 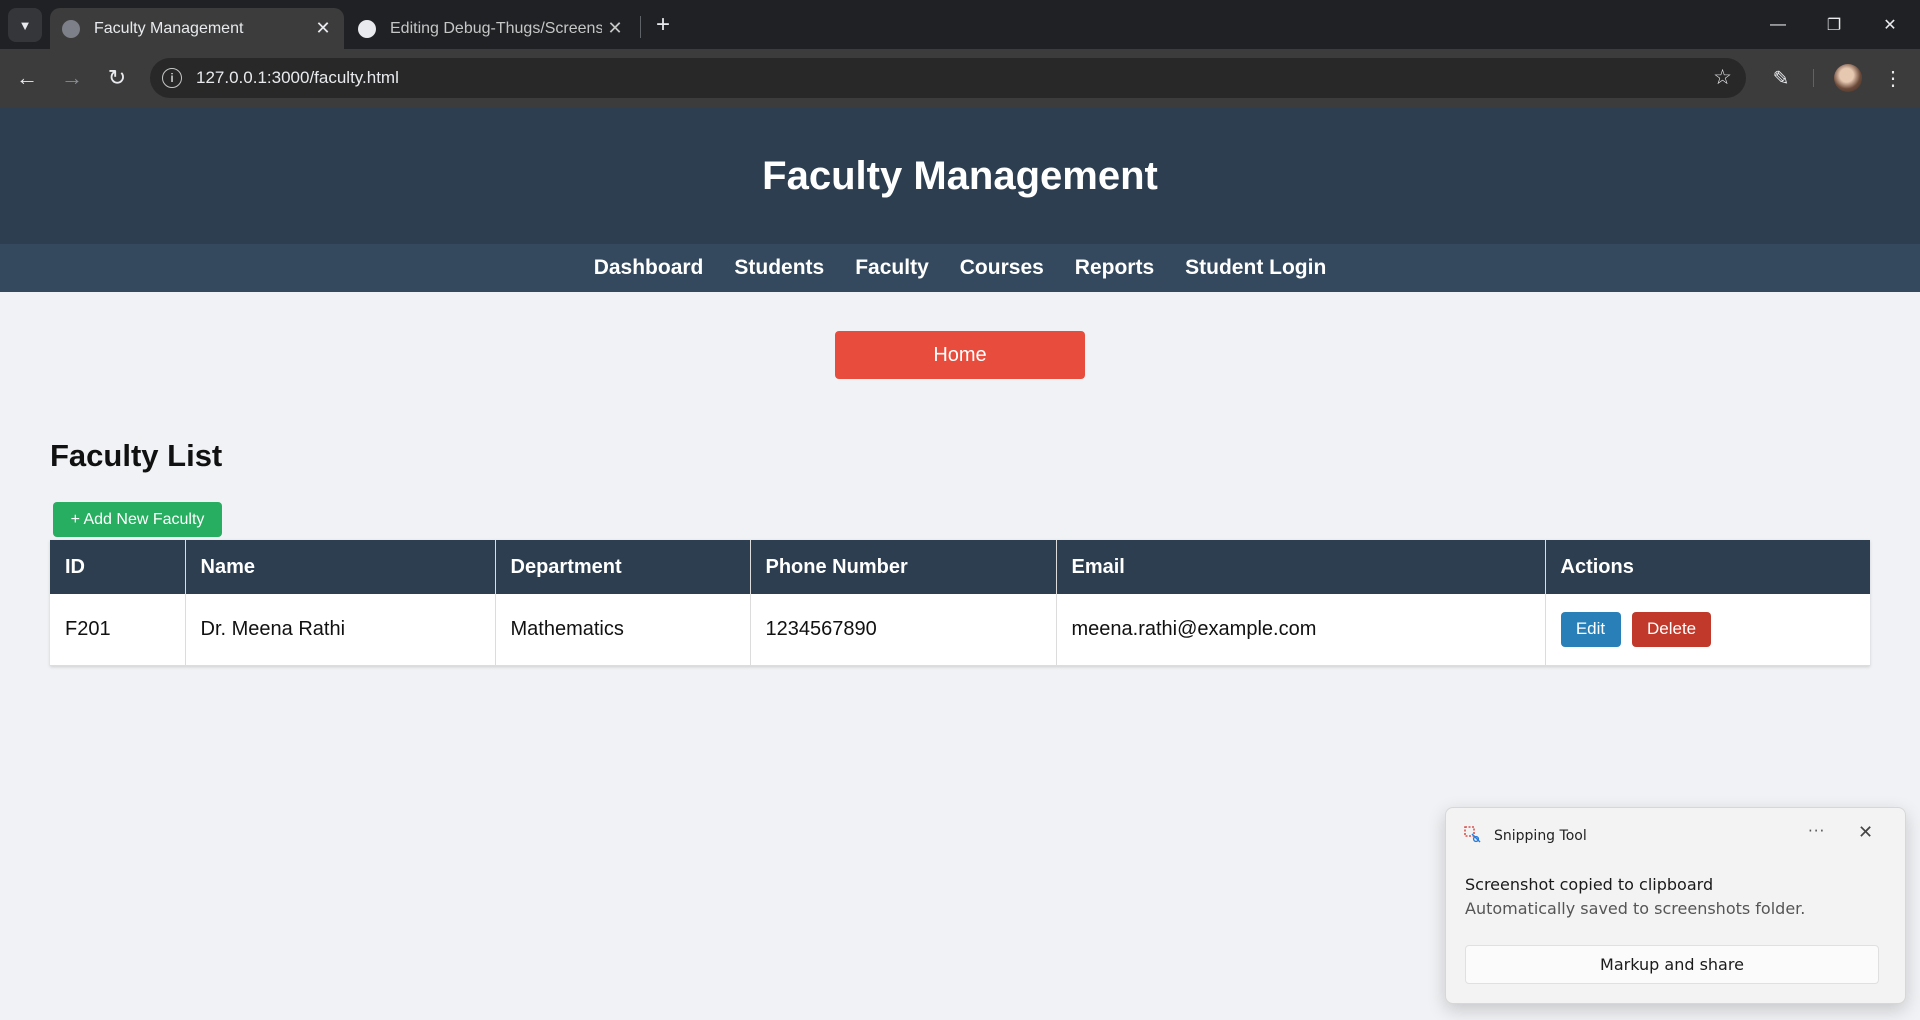 I want to click on arrow-right-icon: →, so click(x=72, y=77).